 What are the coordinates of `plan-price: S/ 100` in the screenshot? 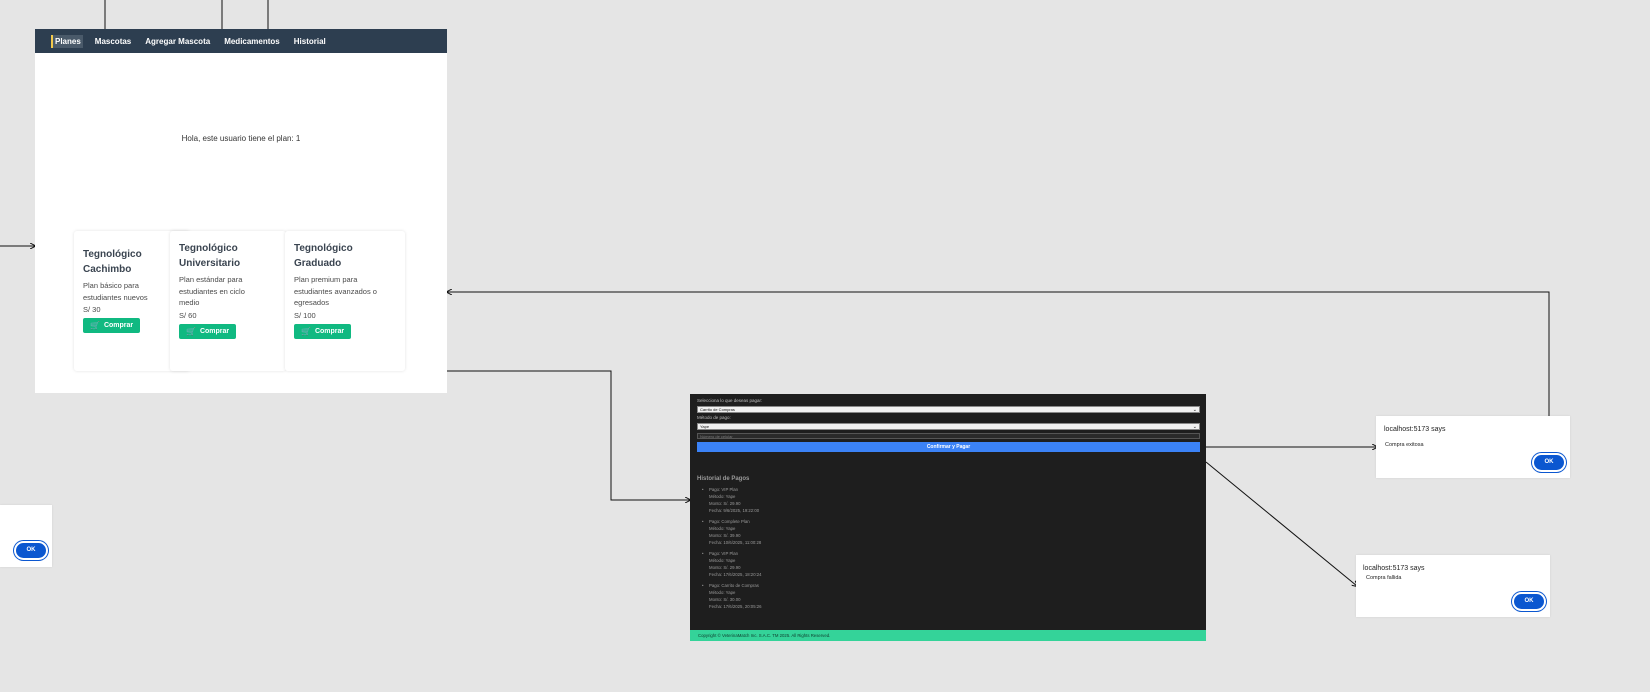 It's located at (305, 315).